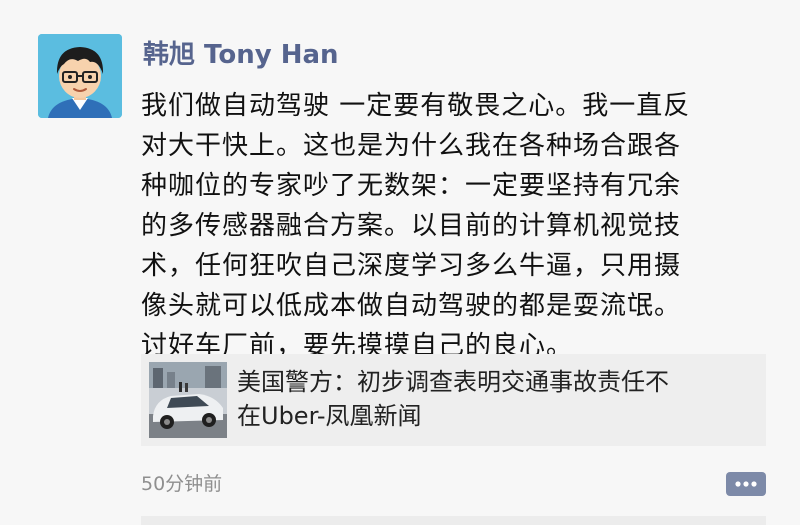  I want to click on comment-icon, so click(746, 484).